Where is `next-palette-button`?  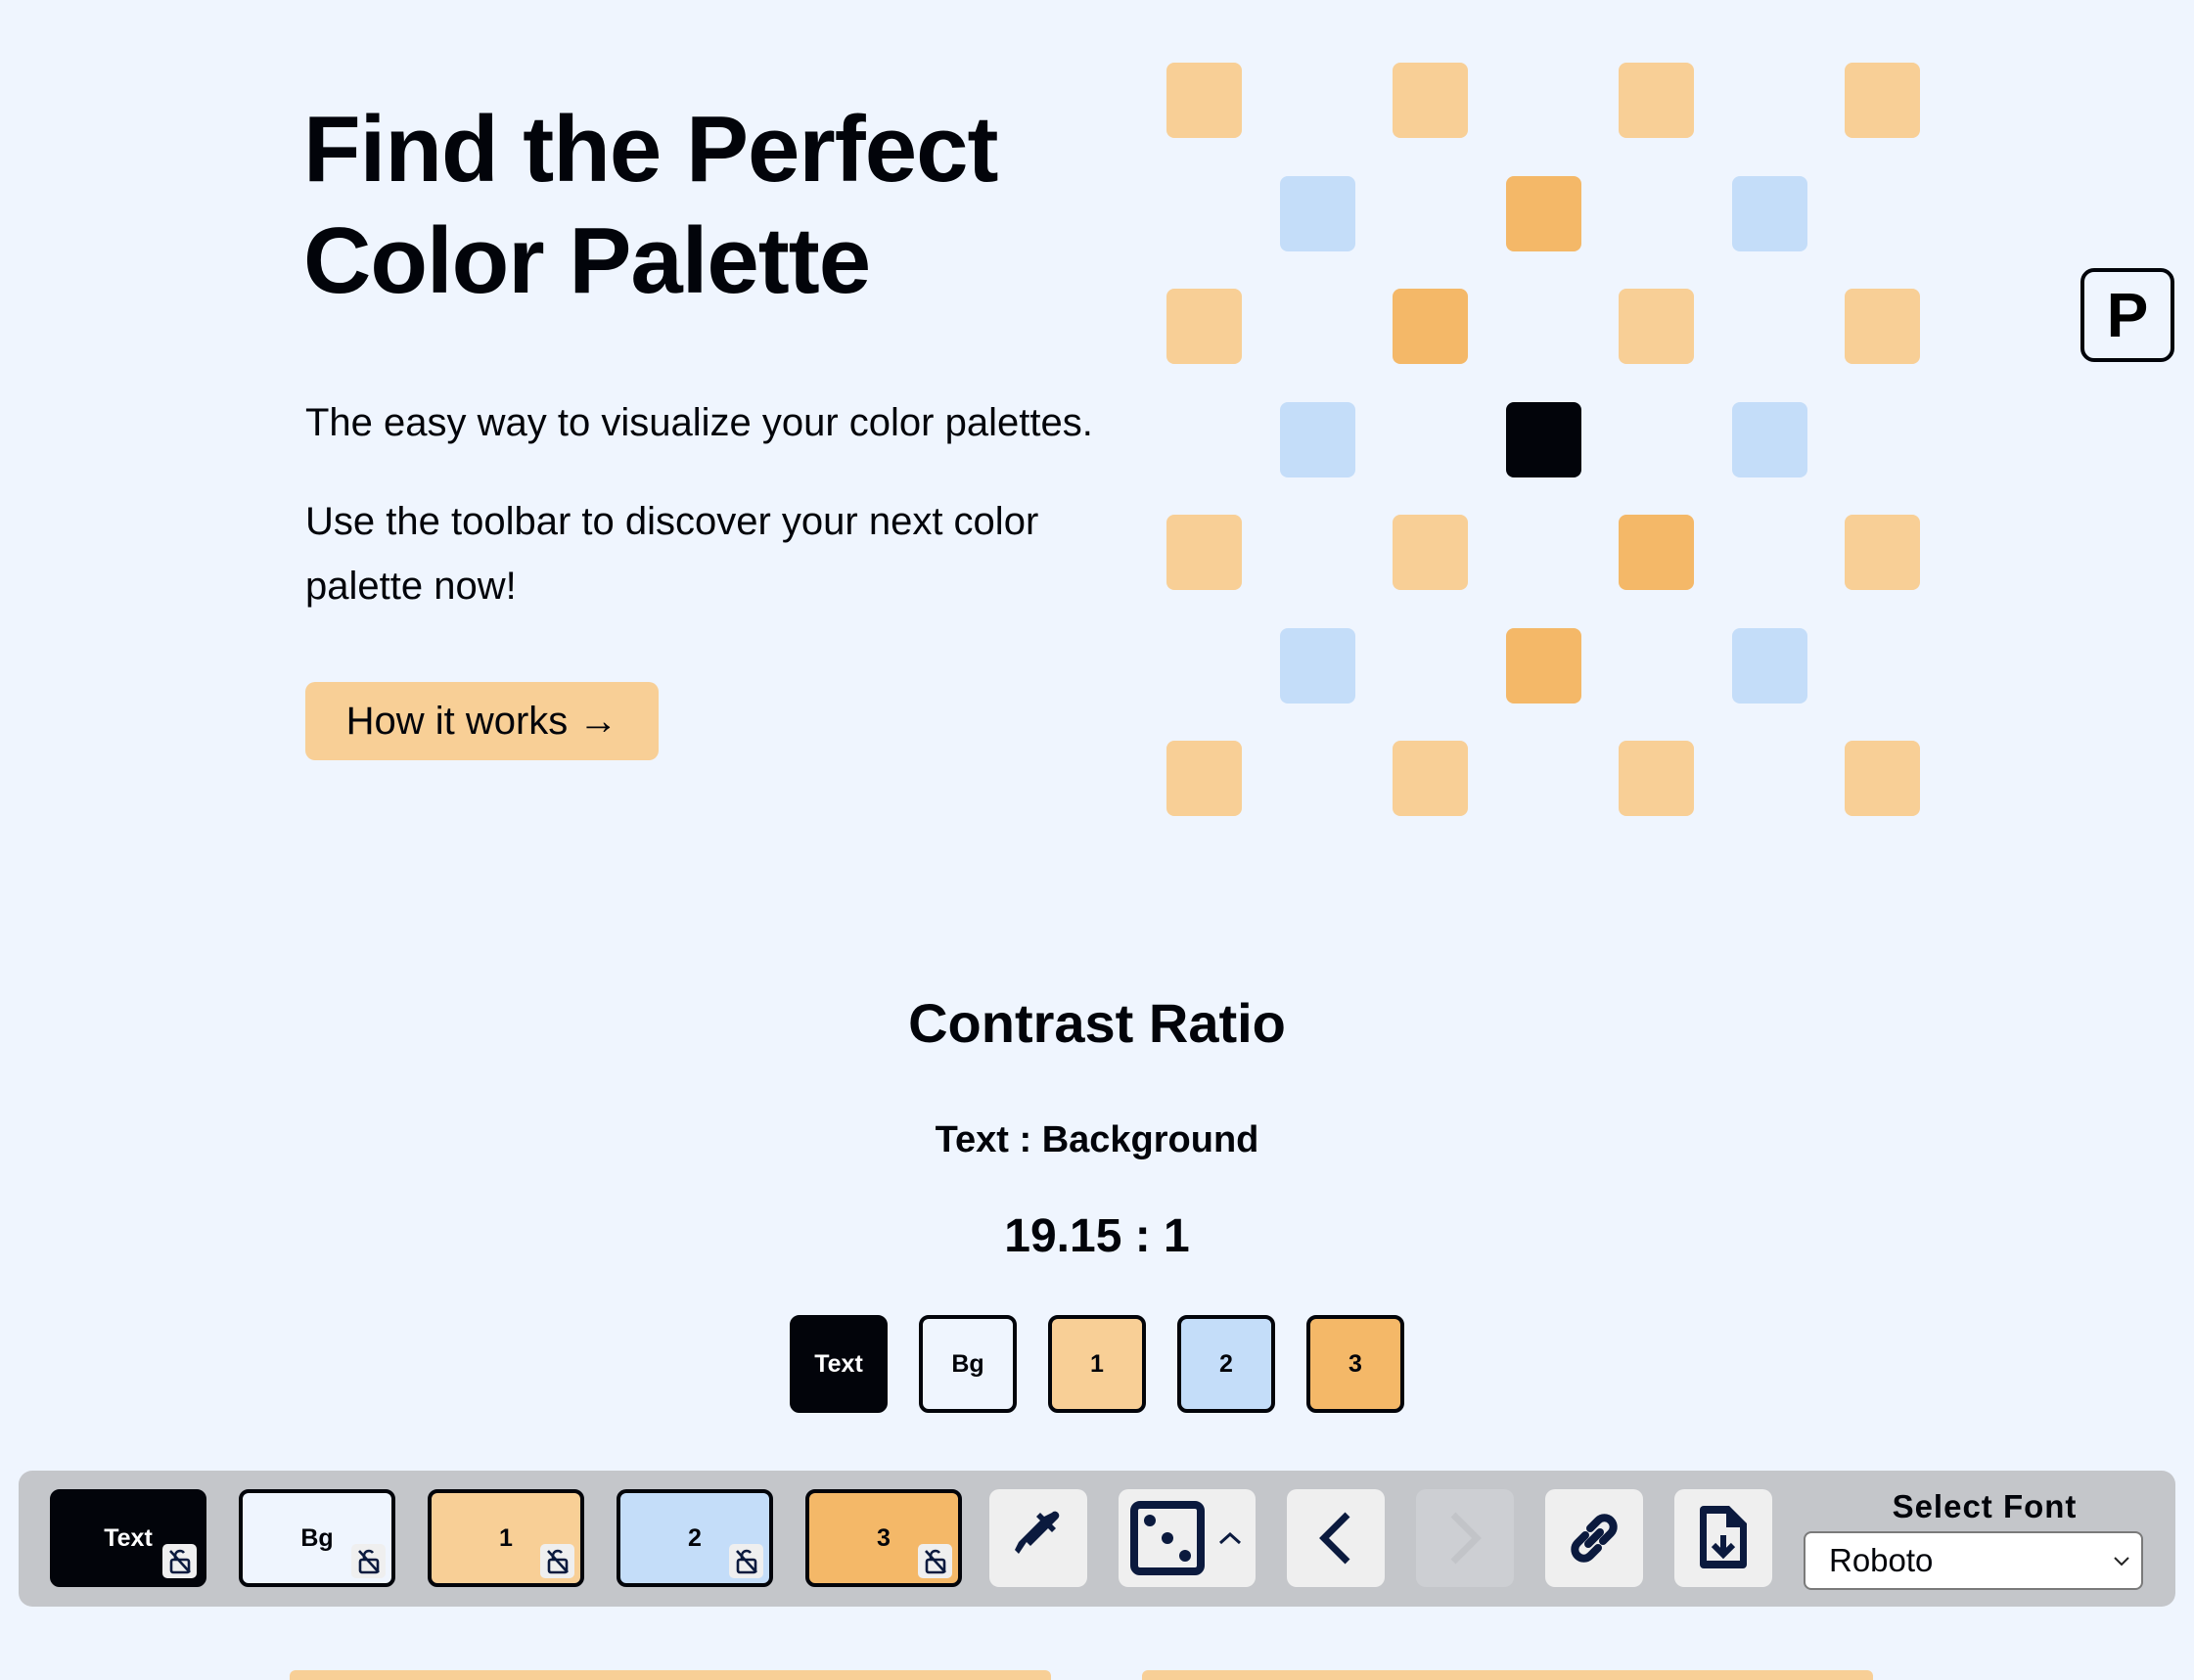 next-palette-button is located at coordinates (1465, 1538).